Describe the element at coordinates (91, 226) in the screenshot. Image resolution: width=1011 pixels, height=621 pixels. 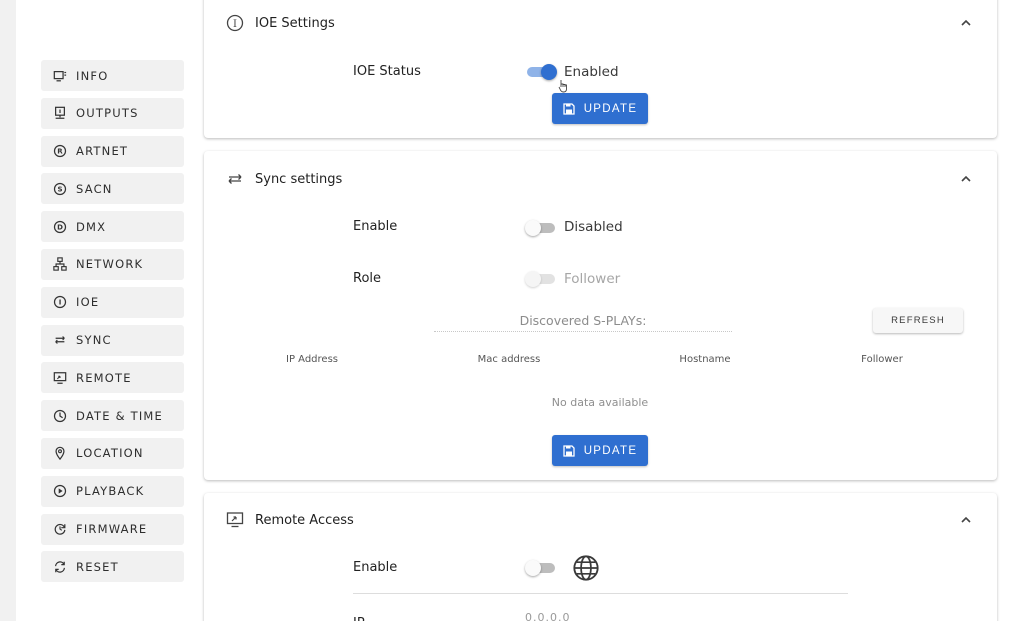
I see `sidebar-item-label: DMX` at that location.